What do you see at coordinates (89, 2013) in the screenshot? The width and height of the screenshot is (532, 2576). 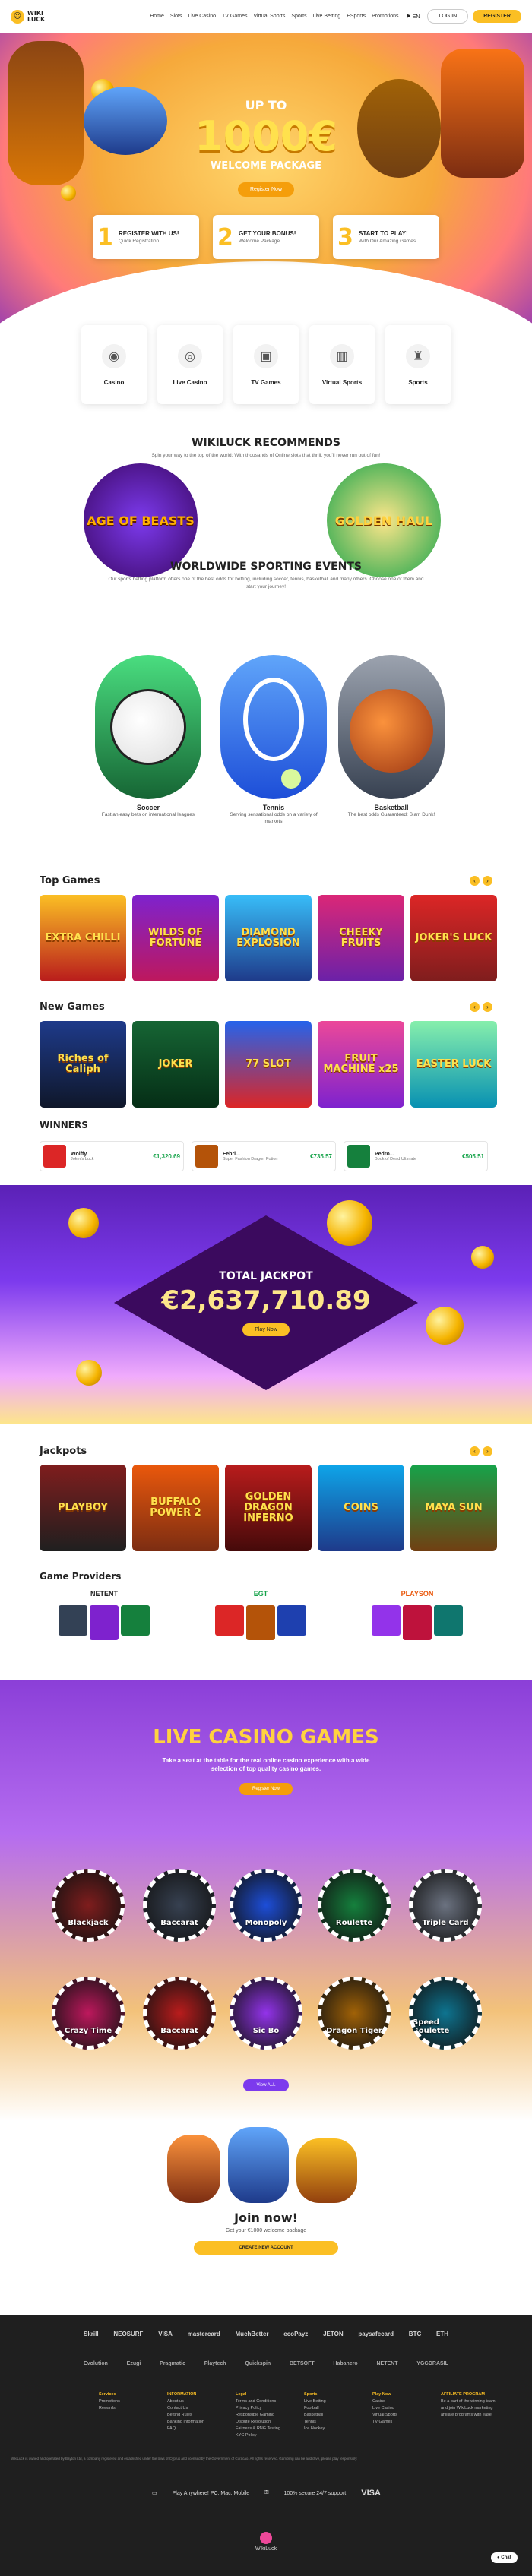 I see `live-game-chip: Crazy Time` at bounding box center [89, 2013].